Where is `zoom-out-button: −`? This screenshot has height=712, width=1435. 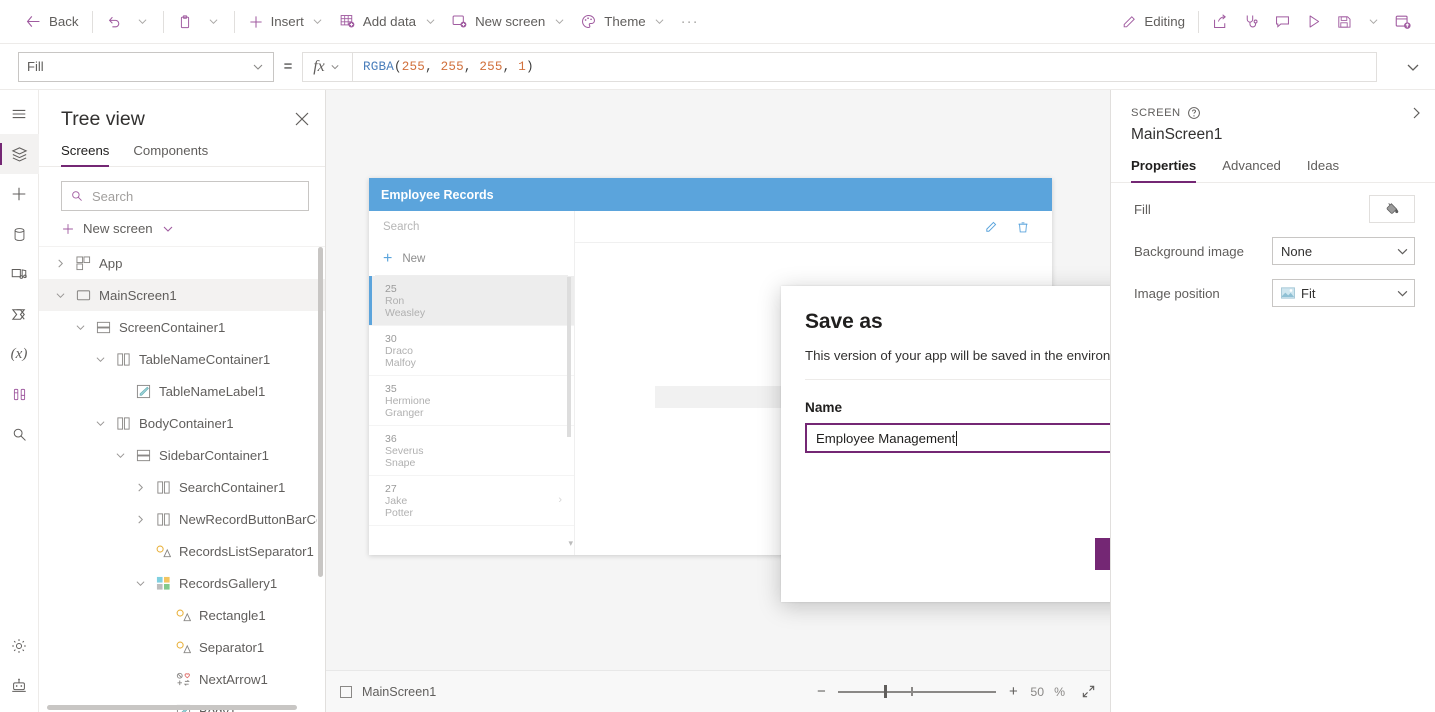
zoom-out-button: − is located at coordinates (821, 691).